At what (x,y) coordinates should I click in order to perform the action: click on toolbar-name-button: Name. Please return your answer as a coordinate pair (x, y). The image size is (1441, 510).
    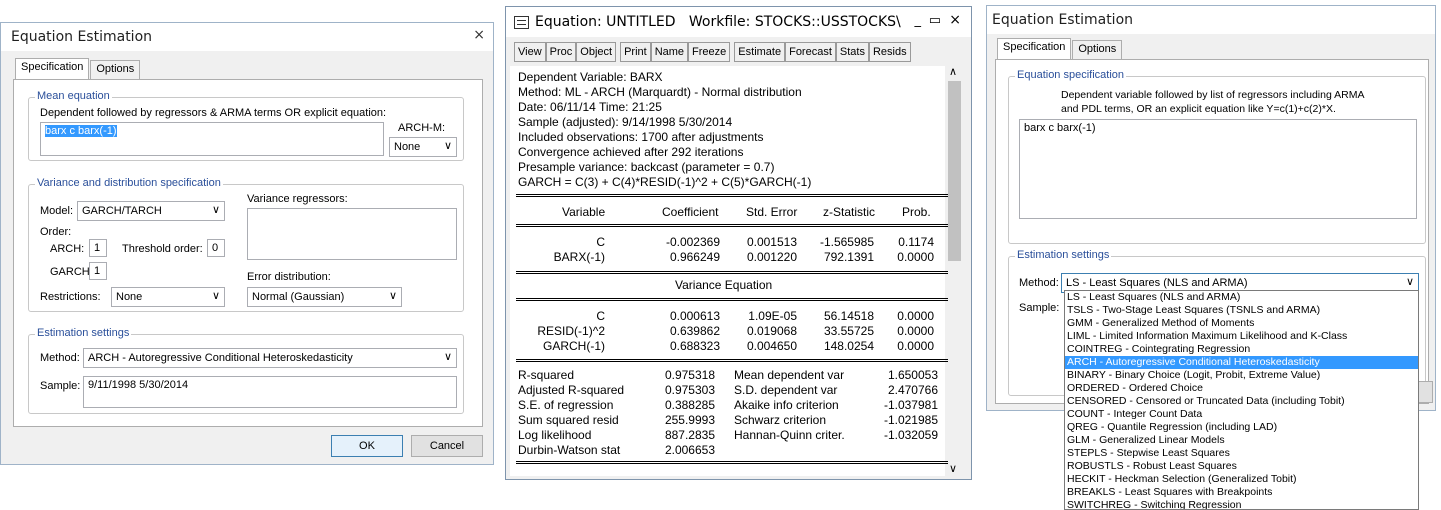
    Looking at the image, I should click on (669, 52).